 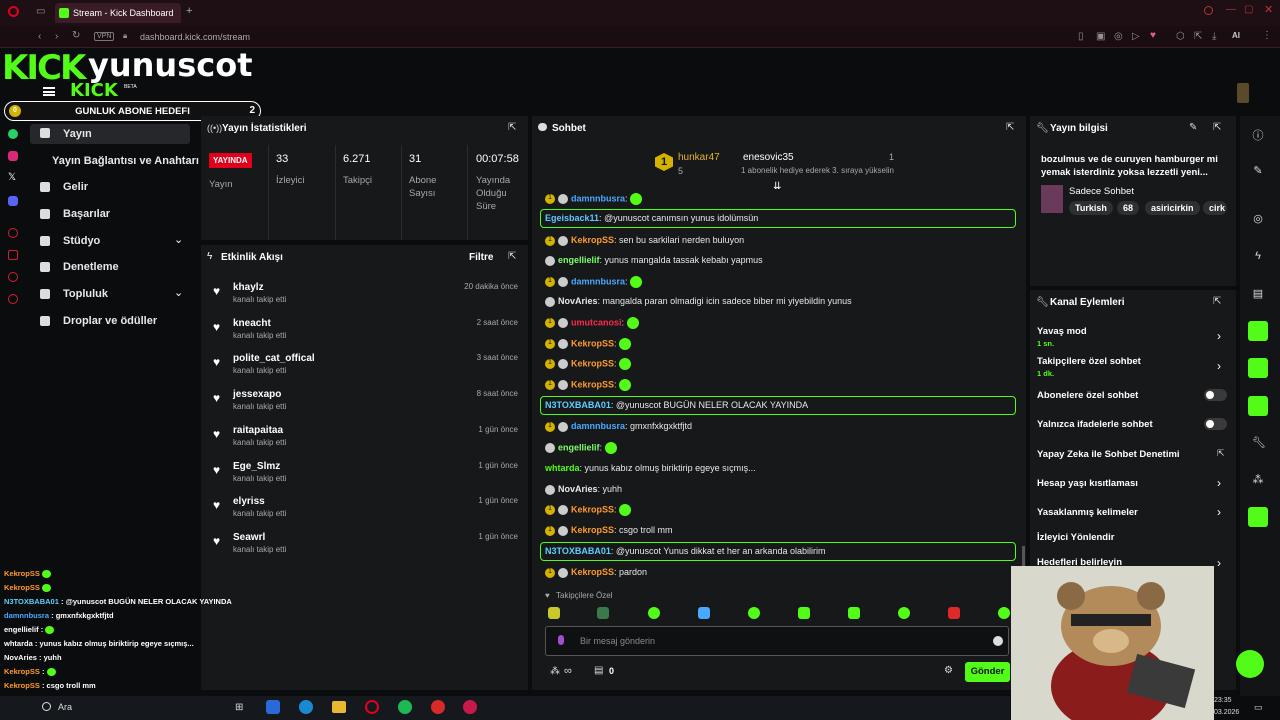 I want to click on task-view-icon: ⊞, so click(x=239, y=707).